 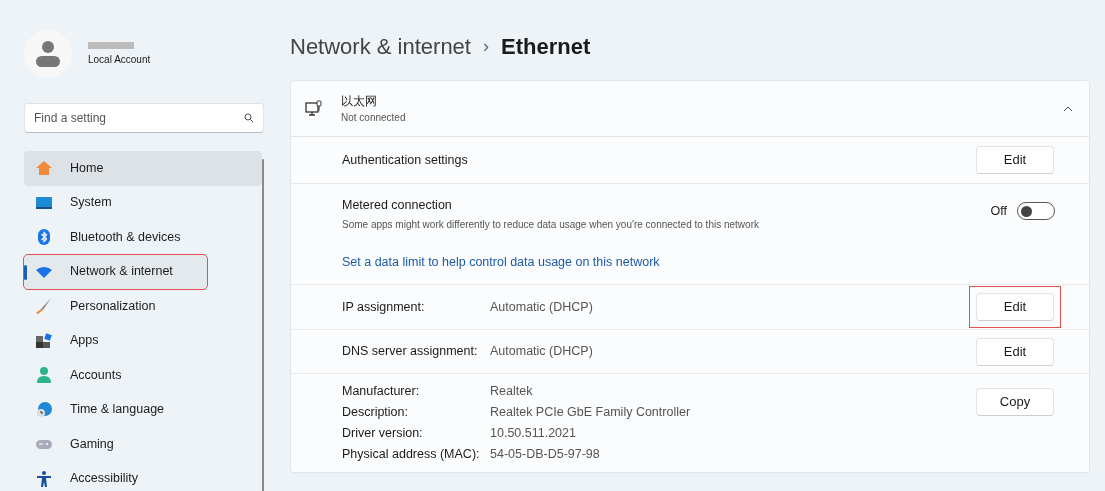 What do you see at coordinates (383, 433) in the screenshot?
I see `detail-label: Driver version:` at bounding box center [383, 433].